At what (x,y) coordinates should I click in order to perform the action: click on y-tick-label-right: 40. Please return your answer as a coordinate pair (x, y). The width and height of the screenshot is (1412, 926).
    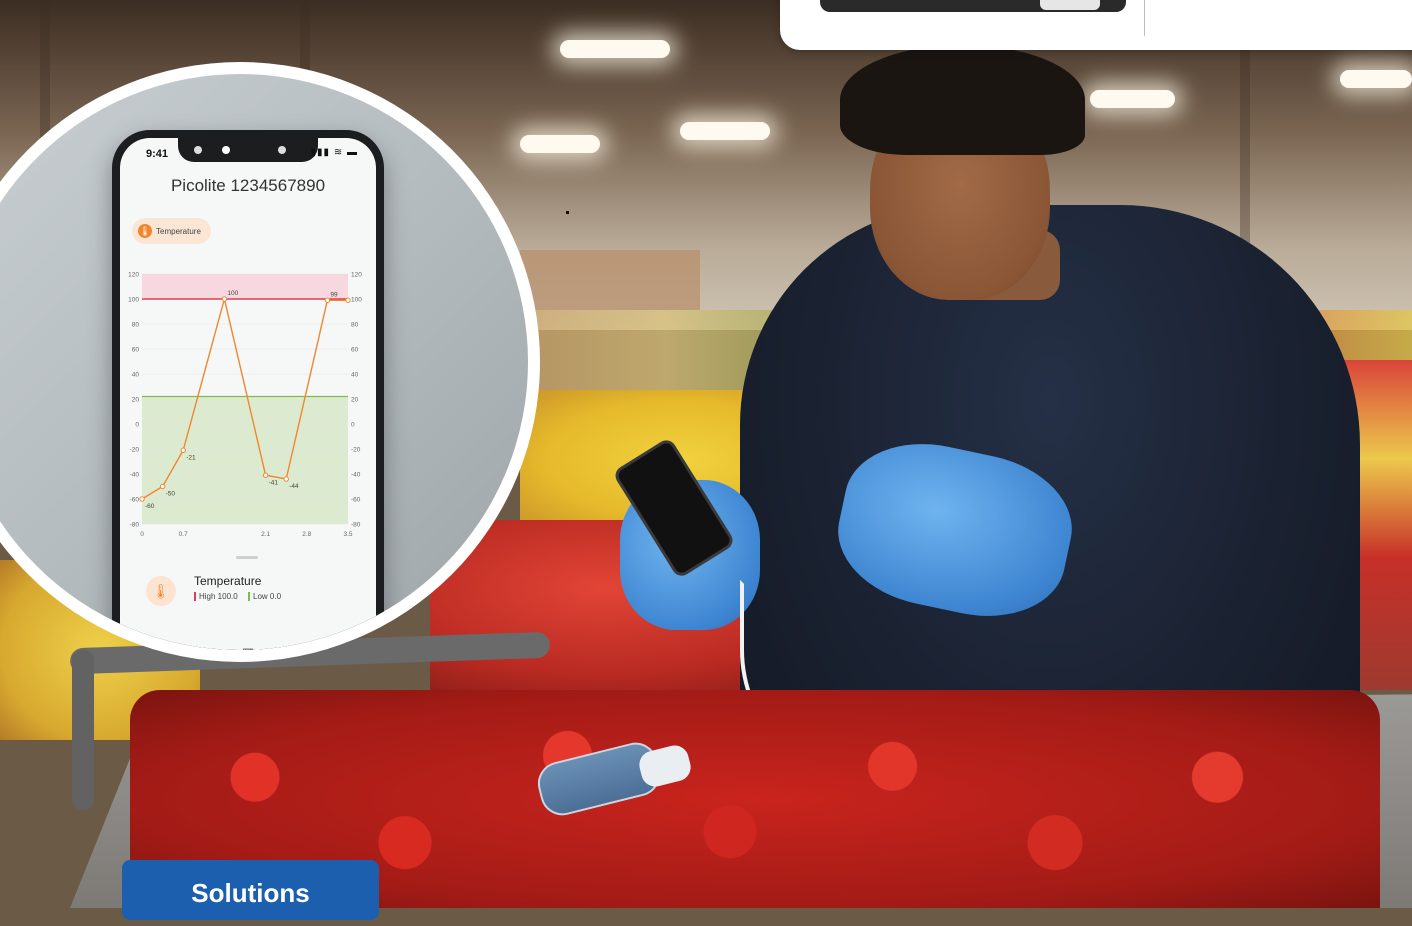
    Looking at the image, I should click on (355, 375).